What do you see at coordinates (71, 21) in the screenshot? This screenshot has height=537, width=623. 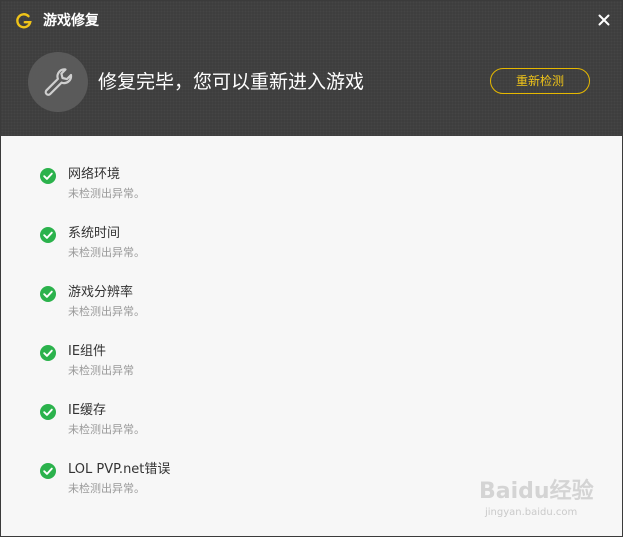 I see `window-title: 游戏修复` at bounding box center [71, 21].